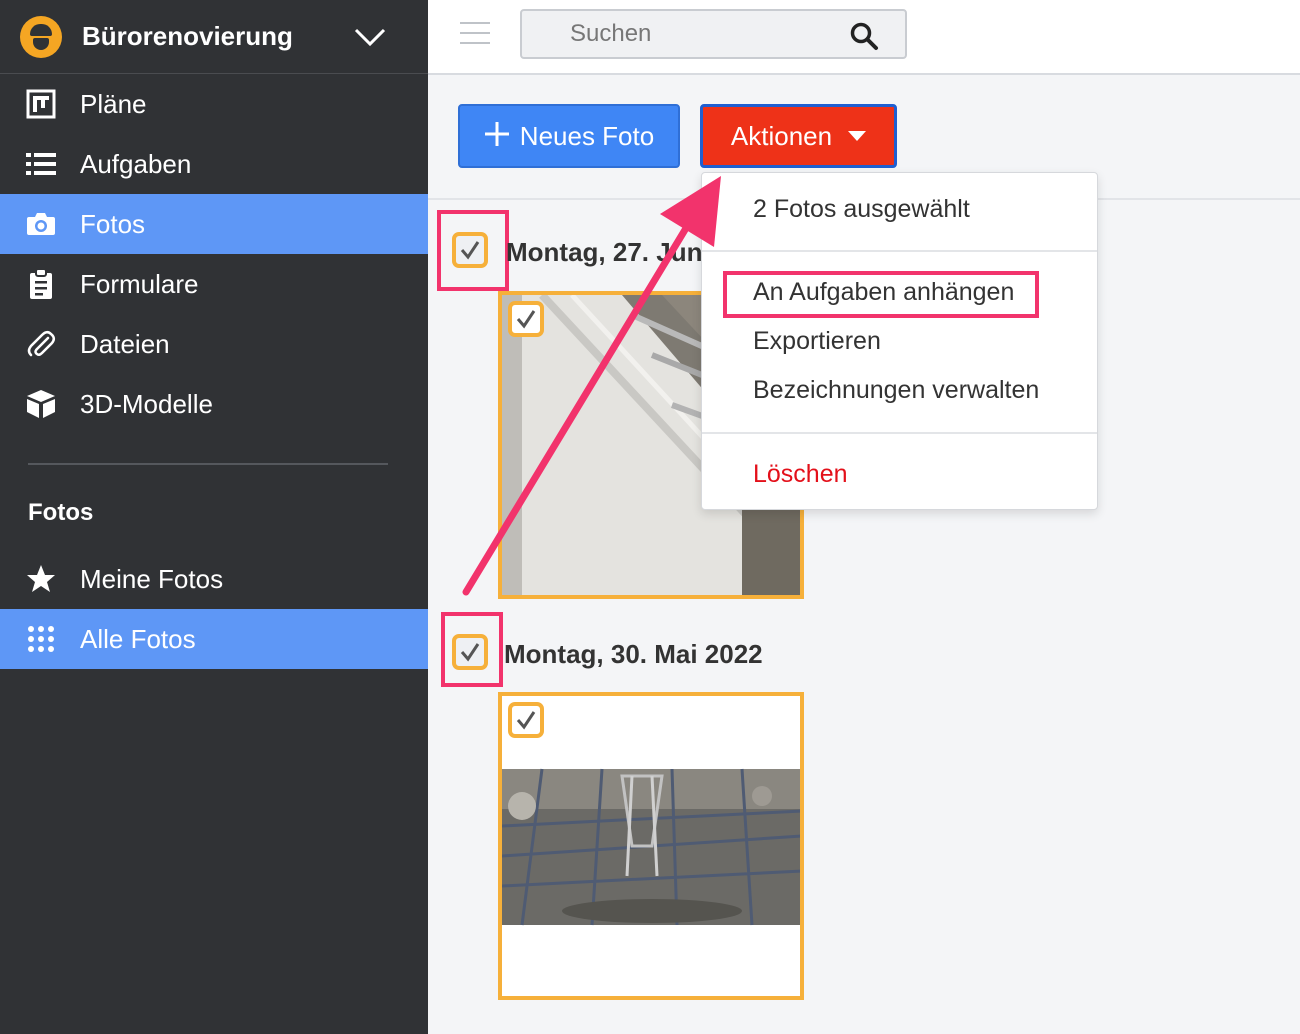 The height and width of the screenshot is (1034, 1300). Describe the element at coordinates (139, 283) in the screenshot. I see `sidebar-item-label: Formulare` at that location.